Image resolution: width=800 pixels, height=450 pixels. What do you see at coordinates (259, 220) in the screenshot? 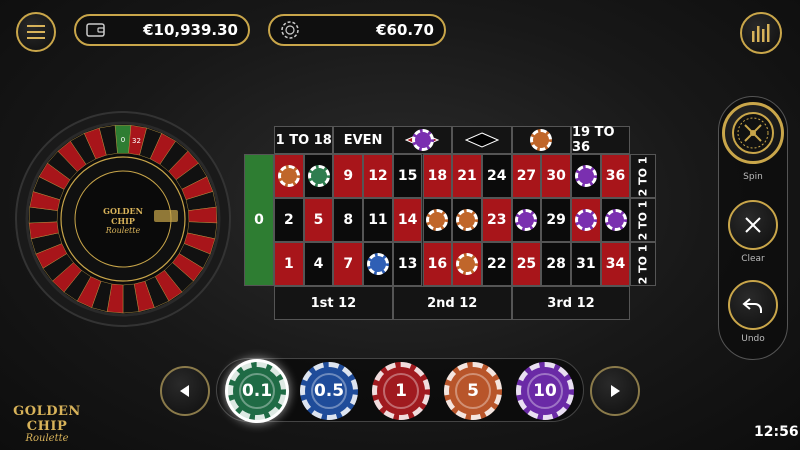
I see `bet-zero: 0` at bounding box center [259, 220].